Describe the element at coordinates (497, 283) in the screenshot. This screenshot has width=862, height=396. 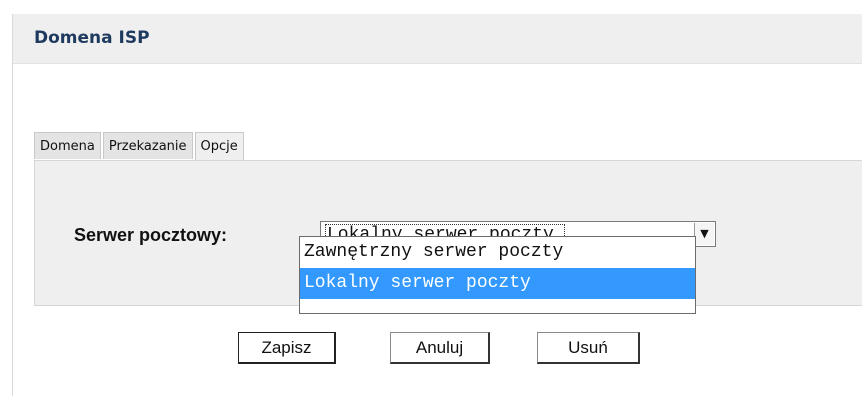
I see `option-local-mail-server: Lokalny serwer poczty` at that location.